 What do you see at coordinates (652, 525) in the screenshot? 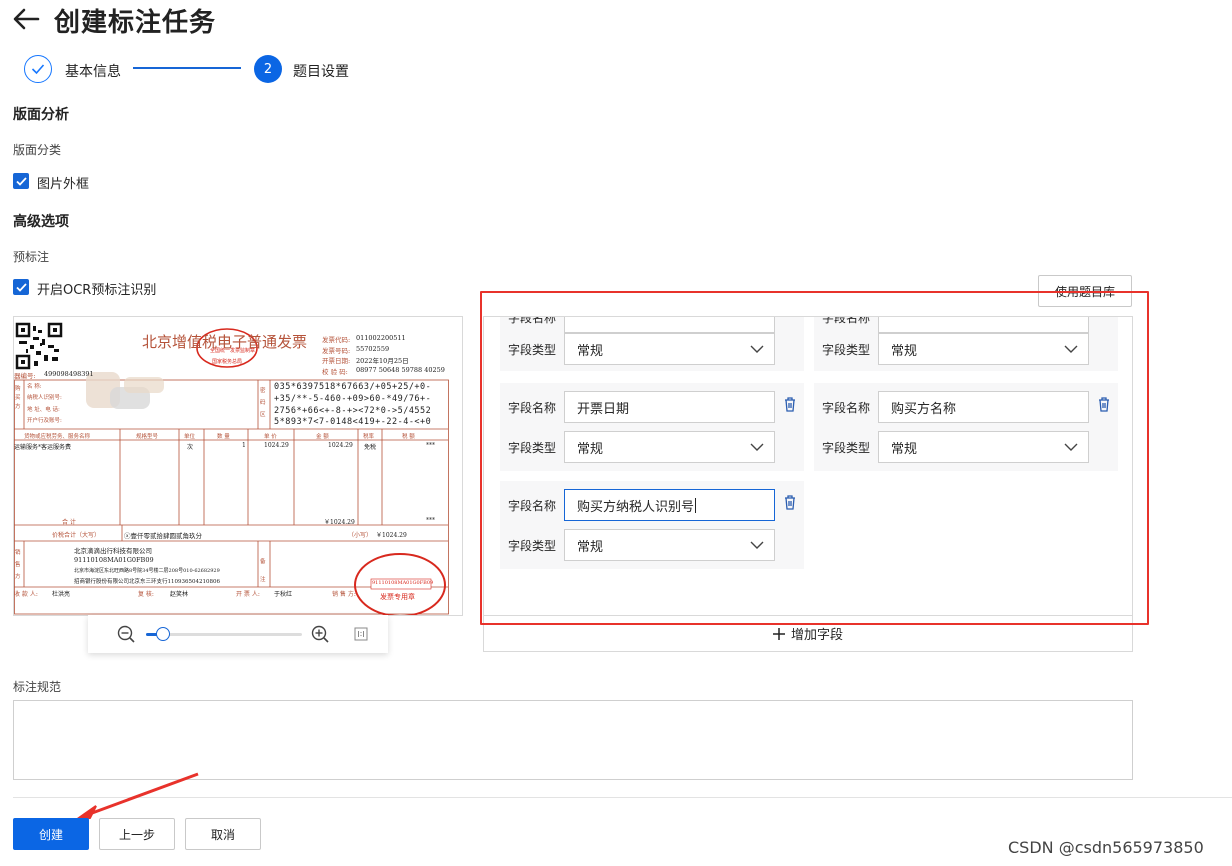
I see `field-card: 字段名称 购买方纳税人识别号 字段类型 常规` at bounding box center [652, 525].